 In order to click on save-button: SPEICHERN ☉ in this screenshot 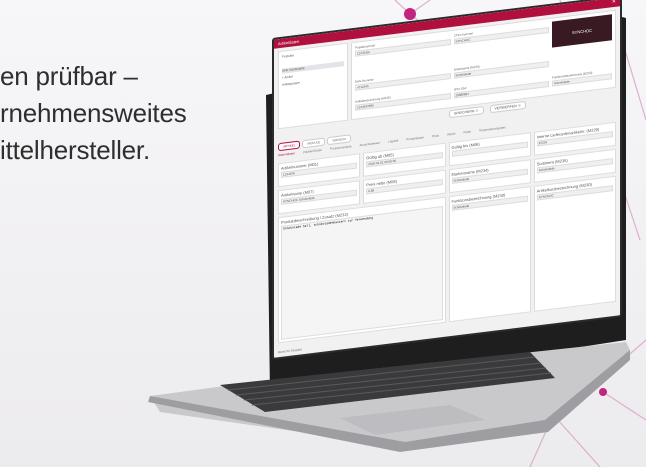, I will do `click(466, 112)`.